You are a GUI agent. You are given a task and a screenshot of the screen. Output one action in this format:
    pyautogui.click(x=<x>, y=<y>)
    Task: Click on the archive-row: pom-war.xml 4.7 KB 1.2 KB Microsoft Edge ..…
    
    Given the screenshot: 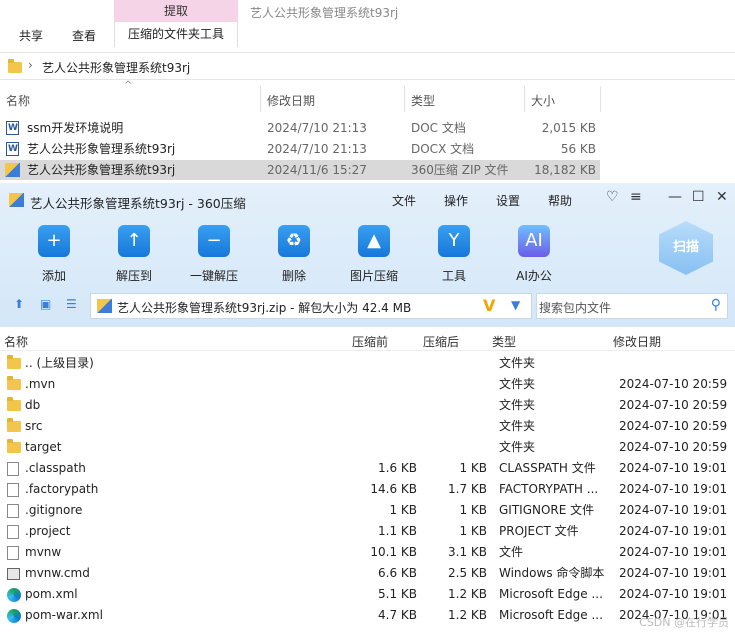 What is the action you would take?
    pyautogui.click(x=367, y=615)
    